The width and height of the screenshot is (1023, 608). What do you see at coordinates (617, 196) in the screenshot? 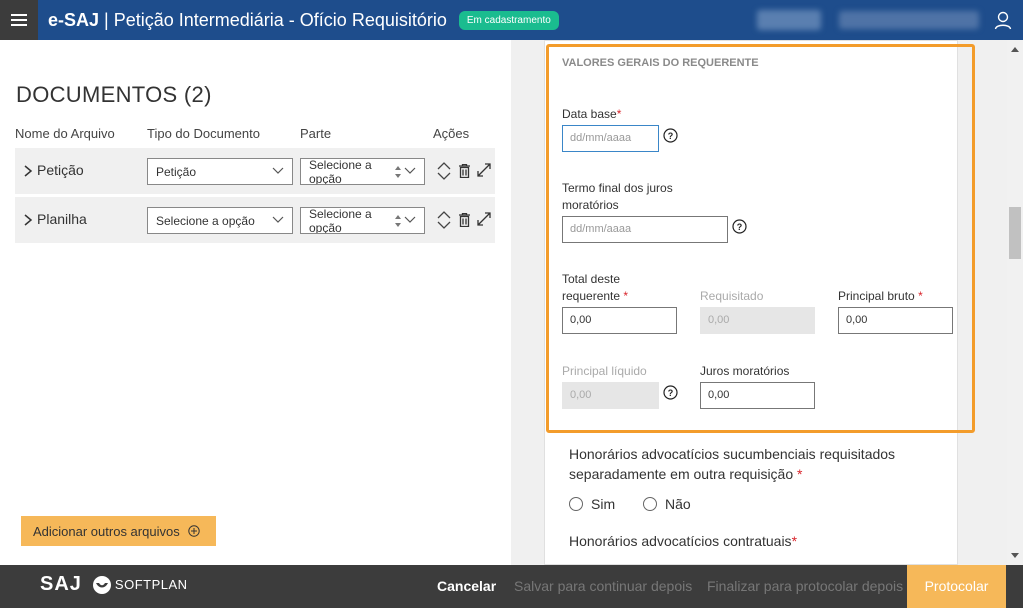
I see `termo-final-label: Termo final dos juros moratórios` at bounding box center [617, 196].